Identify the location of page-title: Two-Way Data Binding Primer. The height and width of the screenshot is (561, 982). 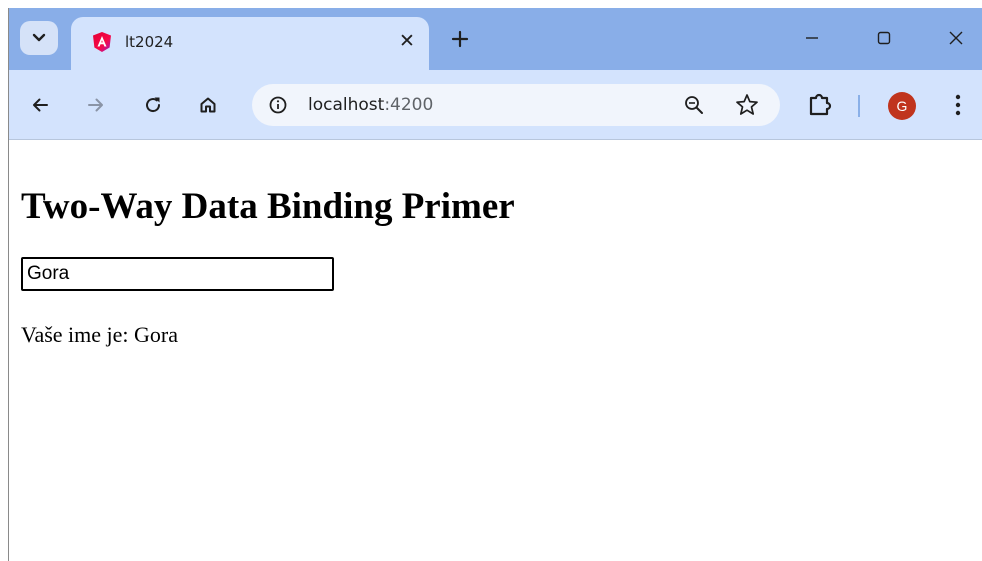
(268, 206).